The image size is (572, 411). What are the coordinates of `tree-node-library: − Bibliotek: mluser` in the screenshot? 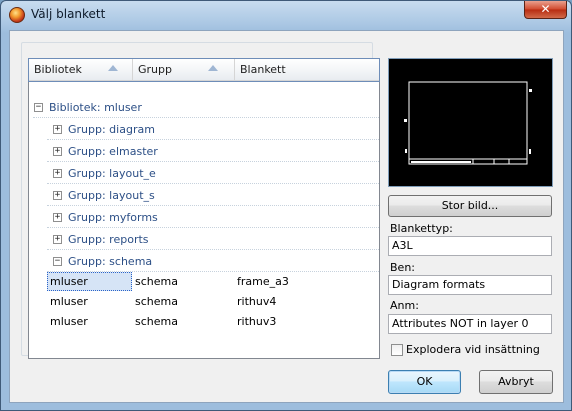 It's located at (204, 108).